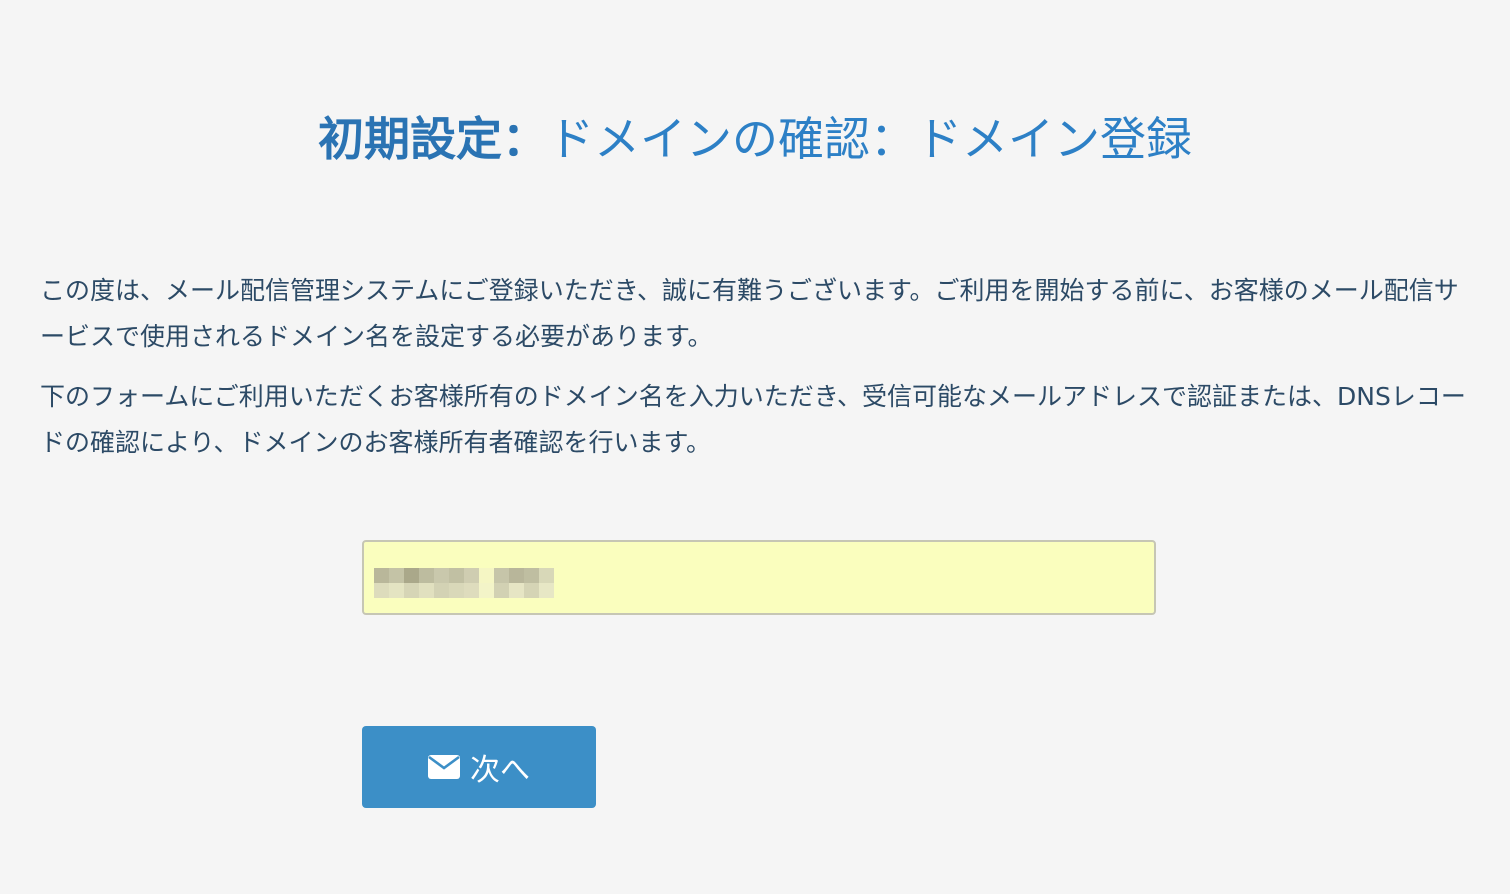 This screenshot has width=1510, height=894. Describe the element at coordinates (759, 577) in the screenshot. I see `domain-input` at that location.